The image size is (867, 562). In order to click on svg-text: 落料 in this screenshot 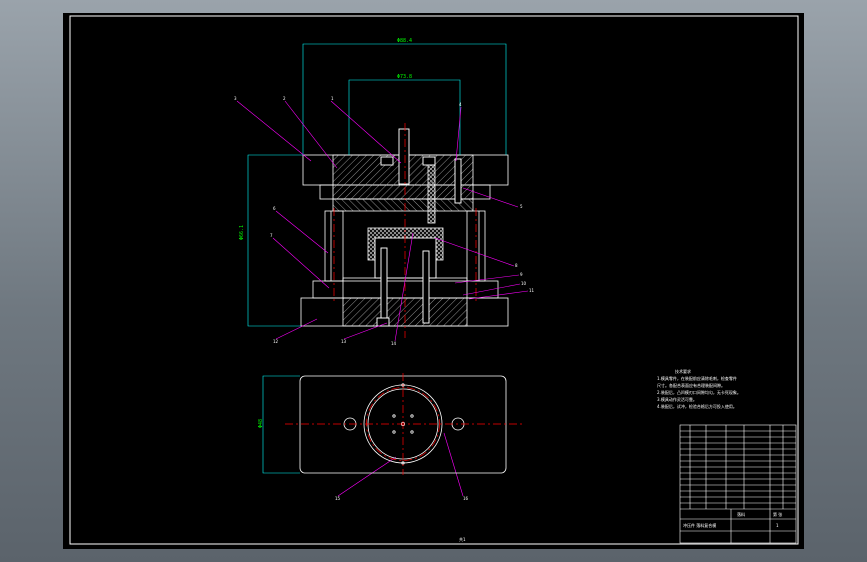, I will do `click(741, 514)`.